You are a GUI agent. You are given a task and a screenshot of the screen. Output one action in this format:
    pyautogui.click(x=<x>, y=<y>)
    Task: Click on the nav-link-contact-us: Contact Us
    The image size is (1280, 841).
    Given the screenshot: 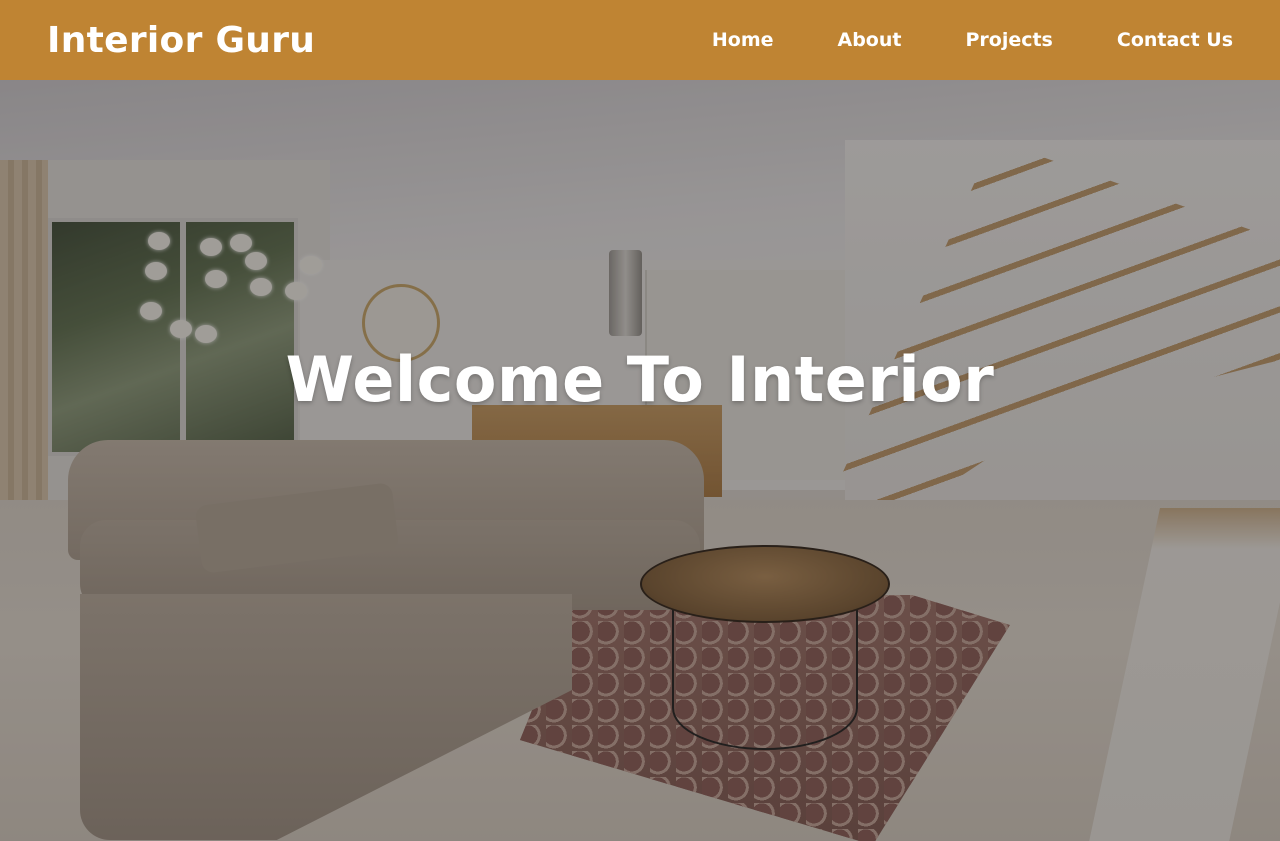 What is the action you would take?
    pyautogui.click(x=1175, y=40)
    